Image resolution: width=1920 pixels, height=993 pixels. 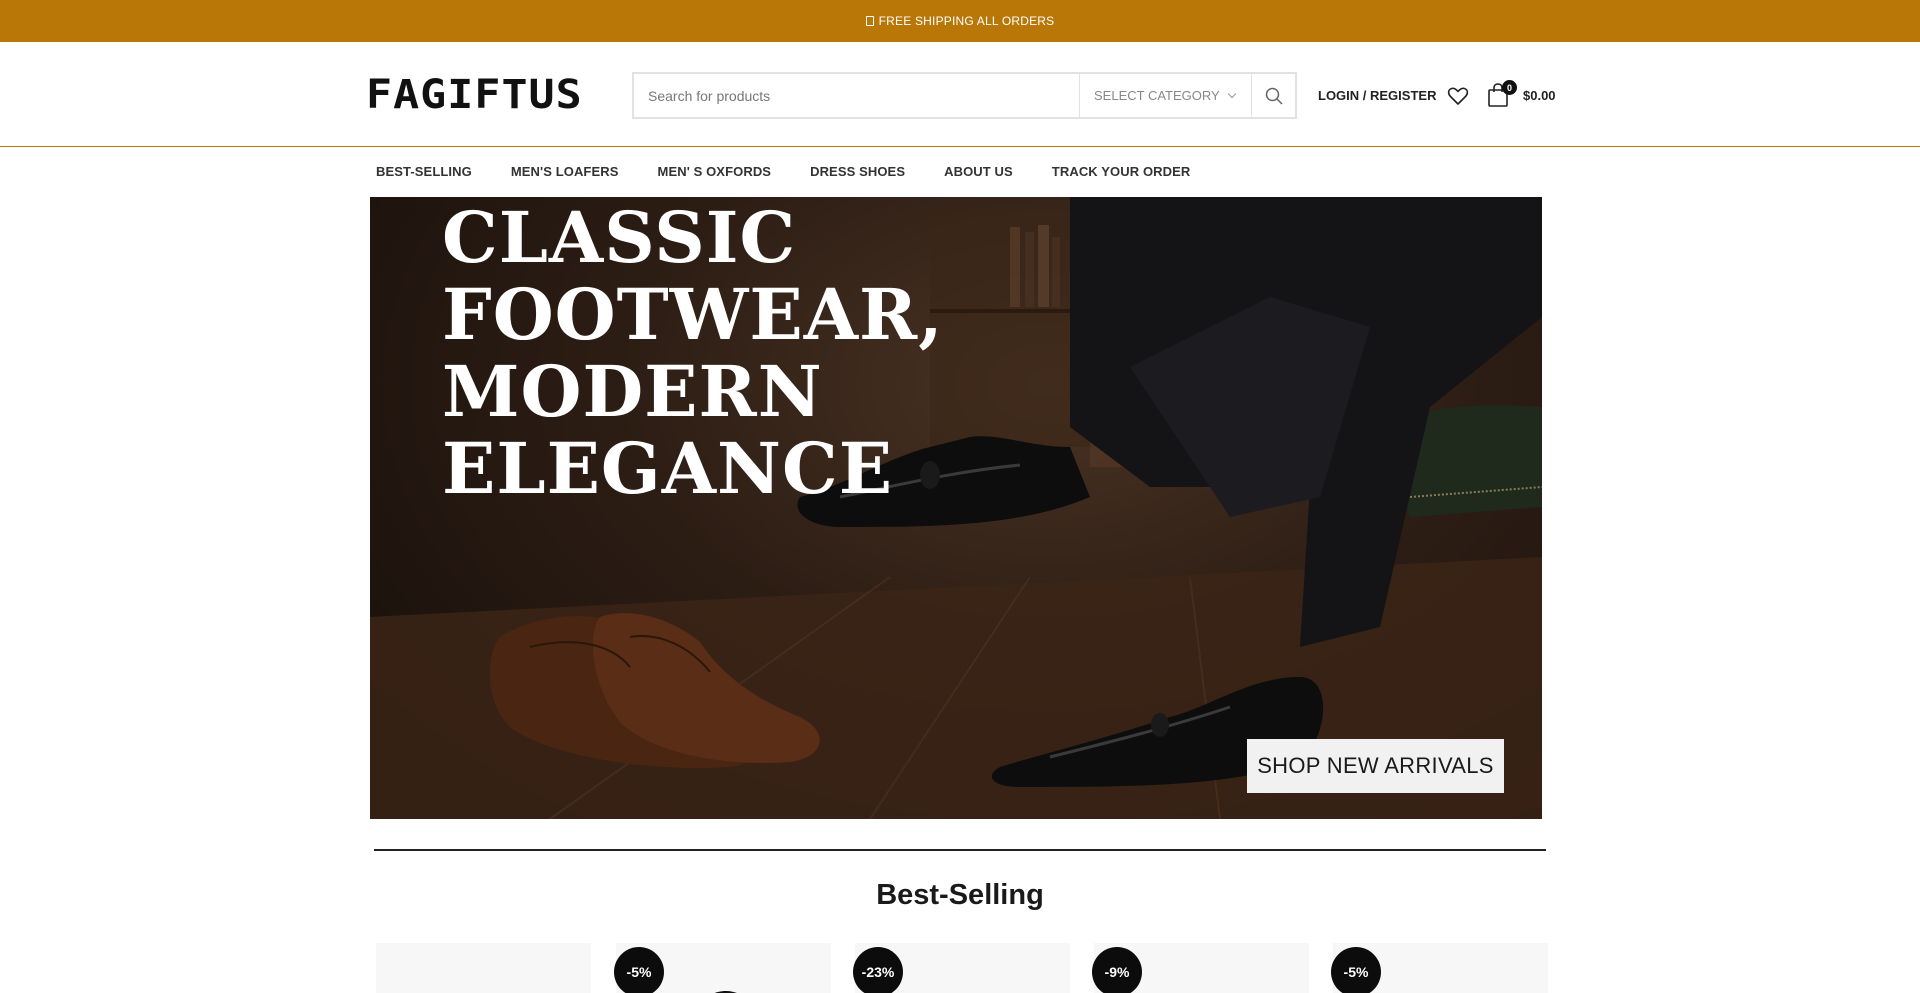 What do you see at coordinates (869, 21) in the screenshot?
I see `truck-icon` at bounding box center [869, 21].